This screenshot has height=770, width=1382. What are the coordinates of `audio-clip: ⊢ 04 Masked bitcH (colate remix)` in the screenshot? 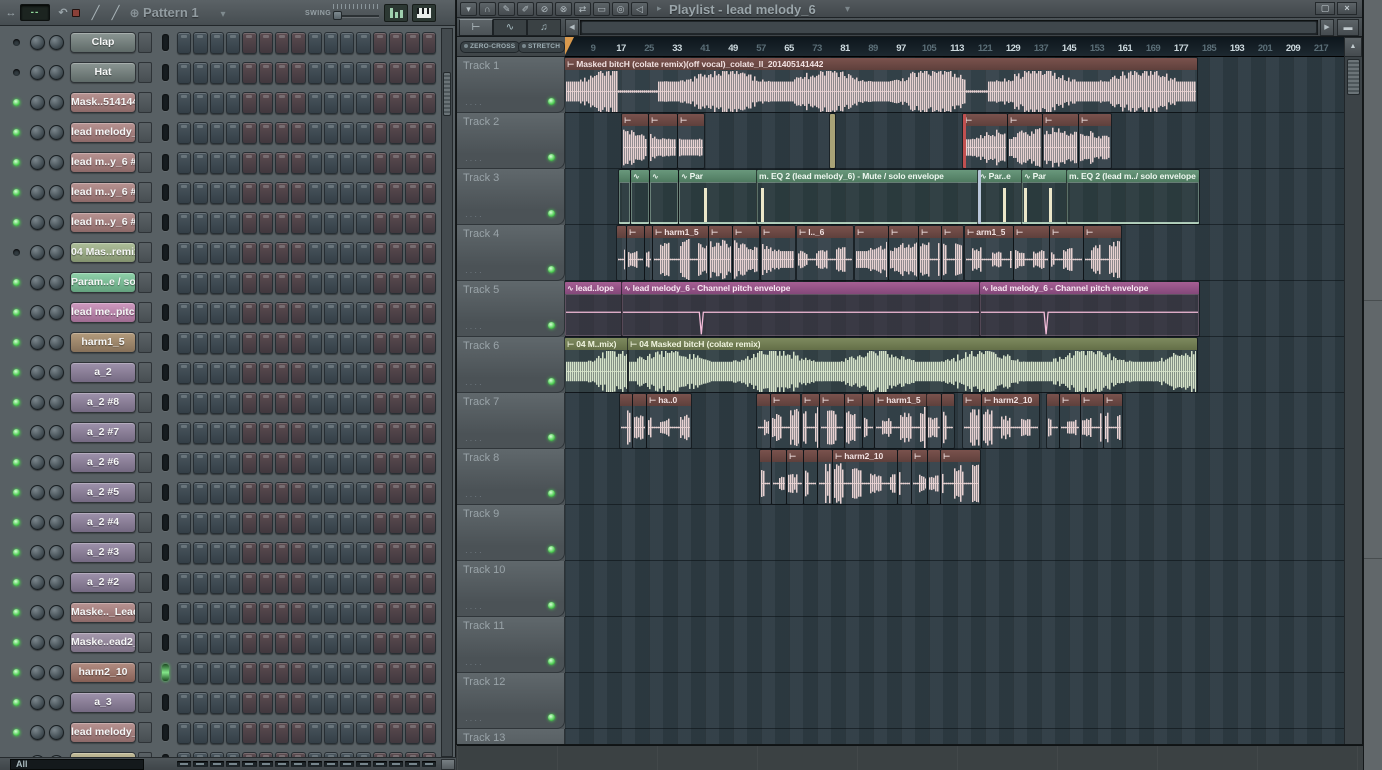 It's located at (912, 365).